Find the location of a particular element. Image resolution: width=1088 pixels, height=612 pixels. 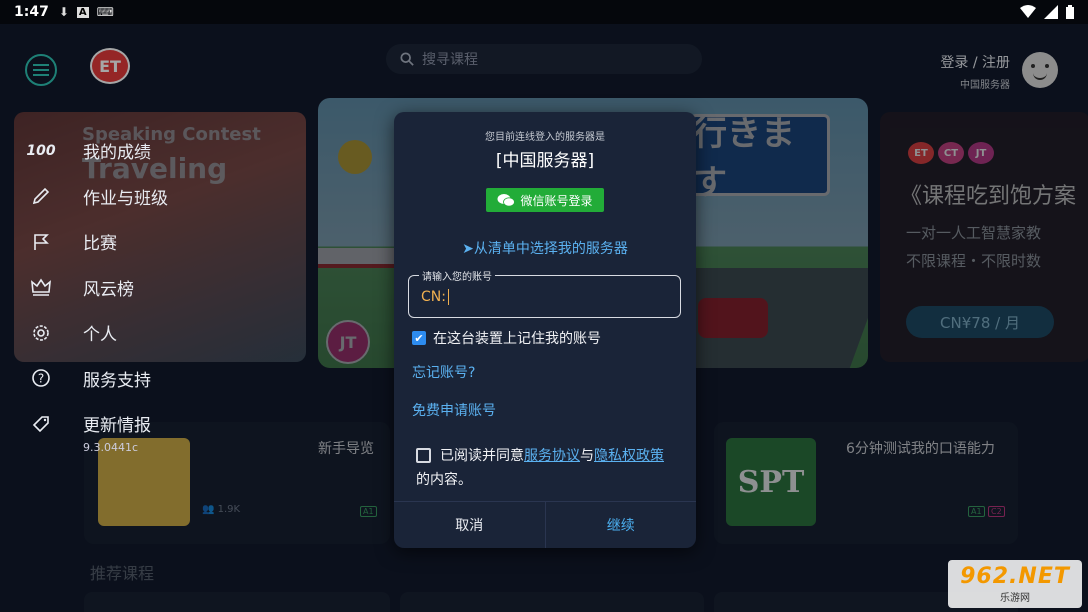

remember-account-option: ✔ 在这台装置上记住我的账号 is located at coordinates (506, 338).